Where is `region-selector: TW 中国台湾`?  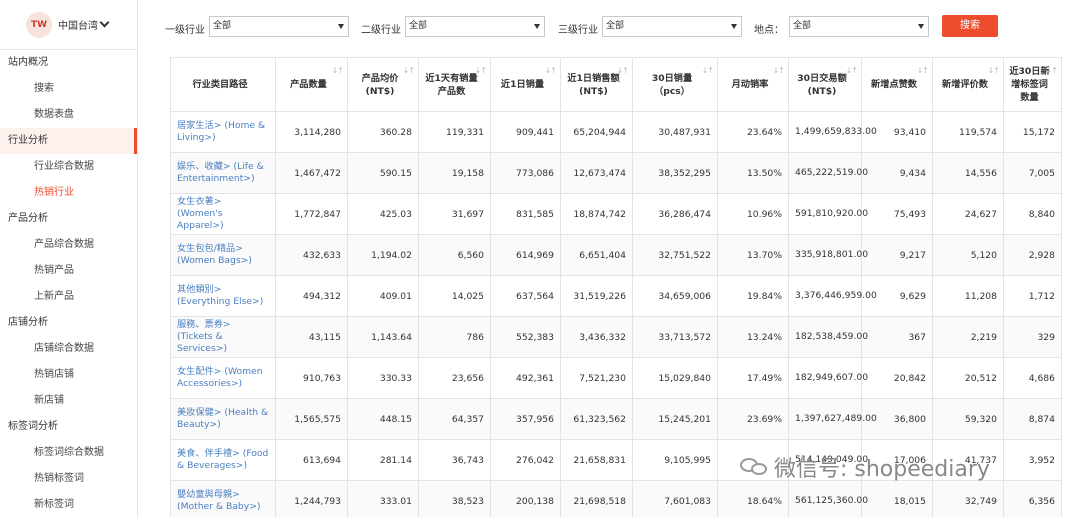 region-selector: TW 中国台湾 is located at coordinates (68, 25).